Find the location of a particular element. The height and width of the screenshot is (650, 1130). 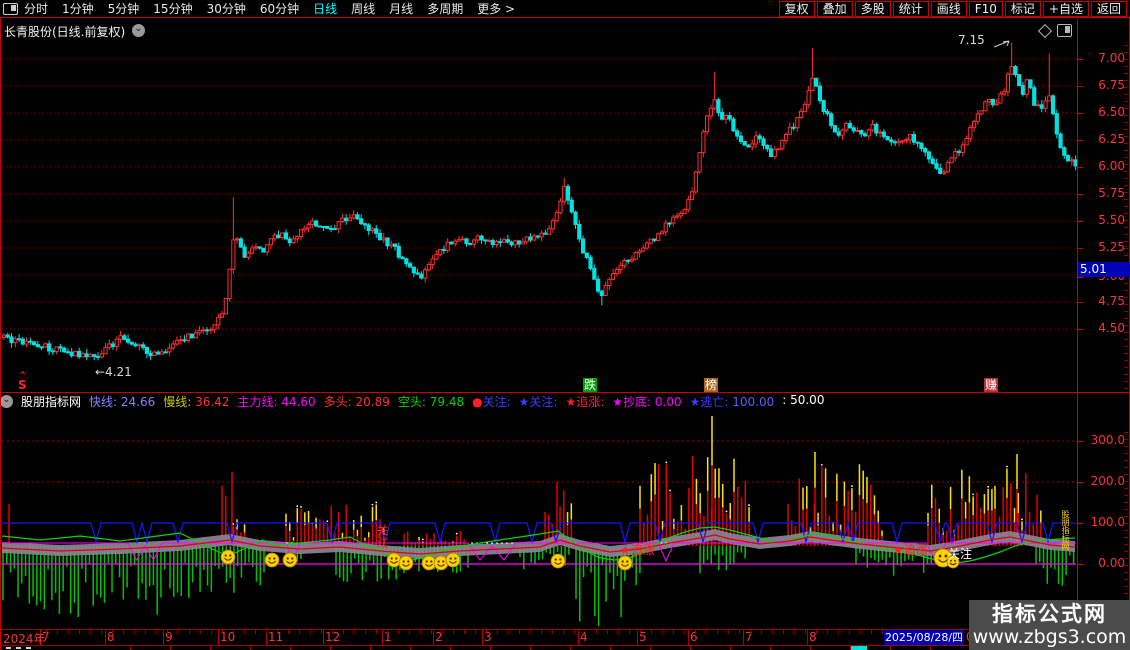

ad-tag: 赚 is located at coordinates (991, 385).